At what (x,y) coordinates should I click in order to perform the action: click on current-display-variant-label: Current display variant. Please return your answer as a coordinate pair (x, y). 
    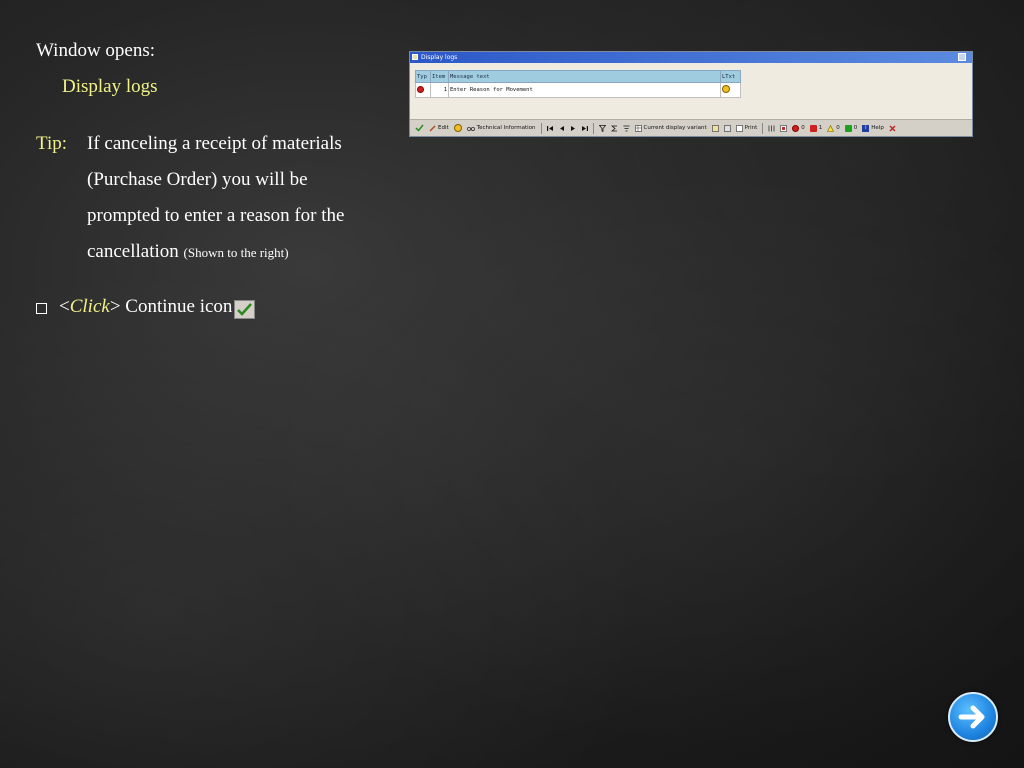
    Looking at the image, I should click on (675, 128).